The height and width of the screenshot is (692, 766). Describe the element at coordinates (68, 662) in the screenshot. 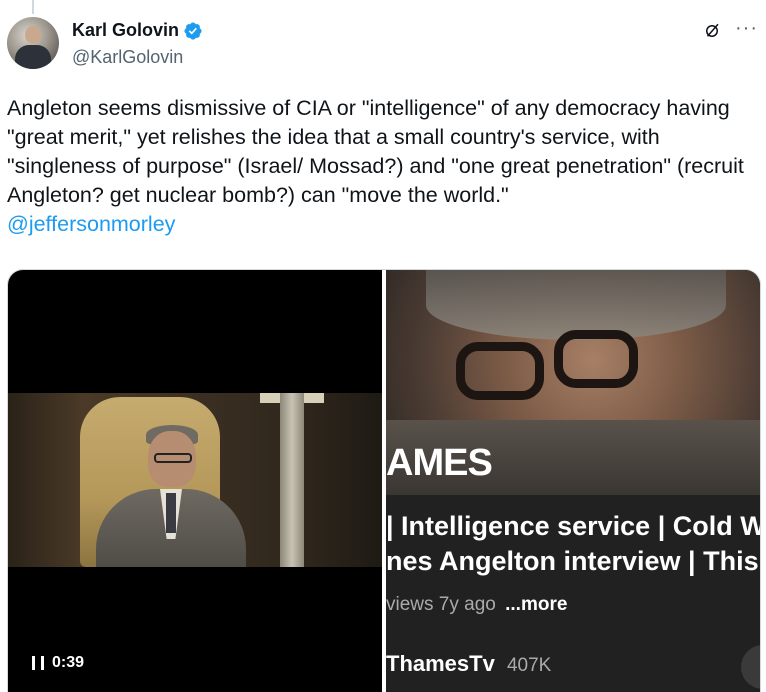

I see `video-elapsed-time: 0:39` at that location.